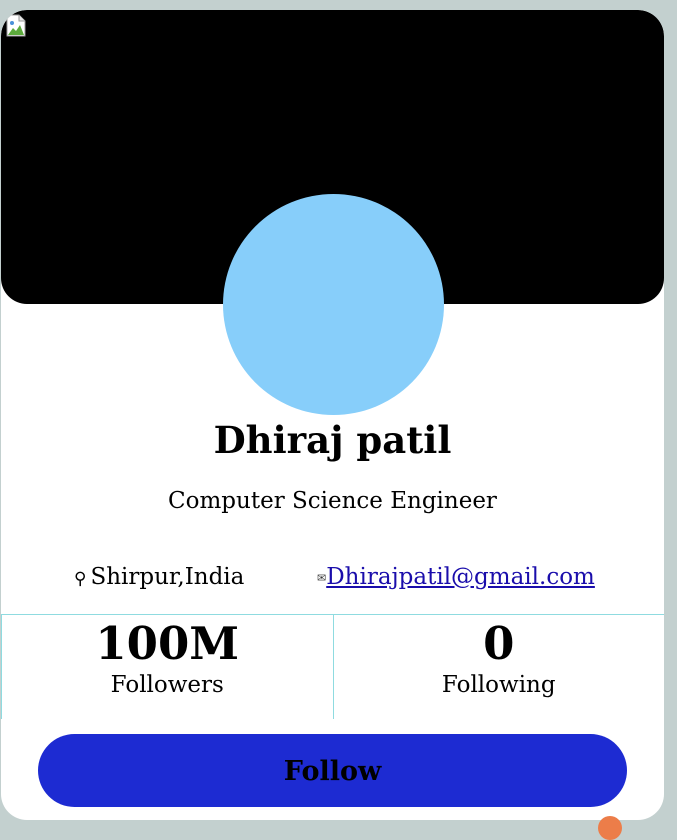  Describe the element at coordinates (322, 578) in the screenshot. I see `mail-icon: ✉` at that location.